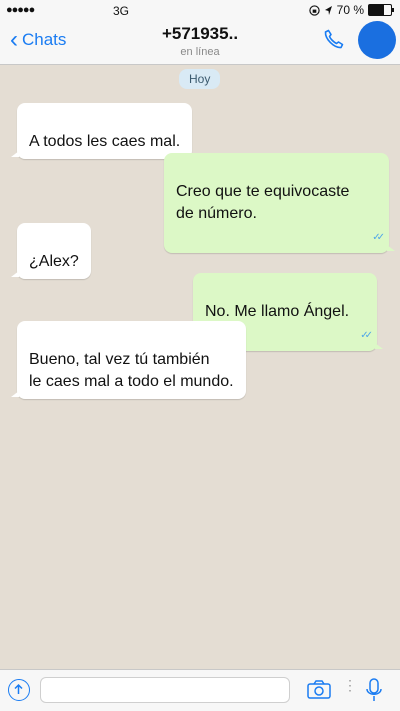 Image resolution: width=400 pixels, height=711 pixels. Describe the element at coordinates (200, 79) in the screenshot. I see `date-label: Hoy` at that location.